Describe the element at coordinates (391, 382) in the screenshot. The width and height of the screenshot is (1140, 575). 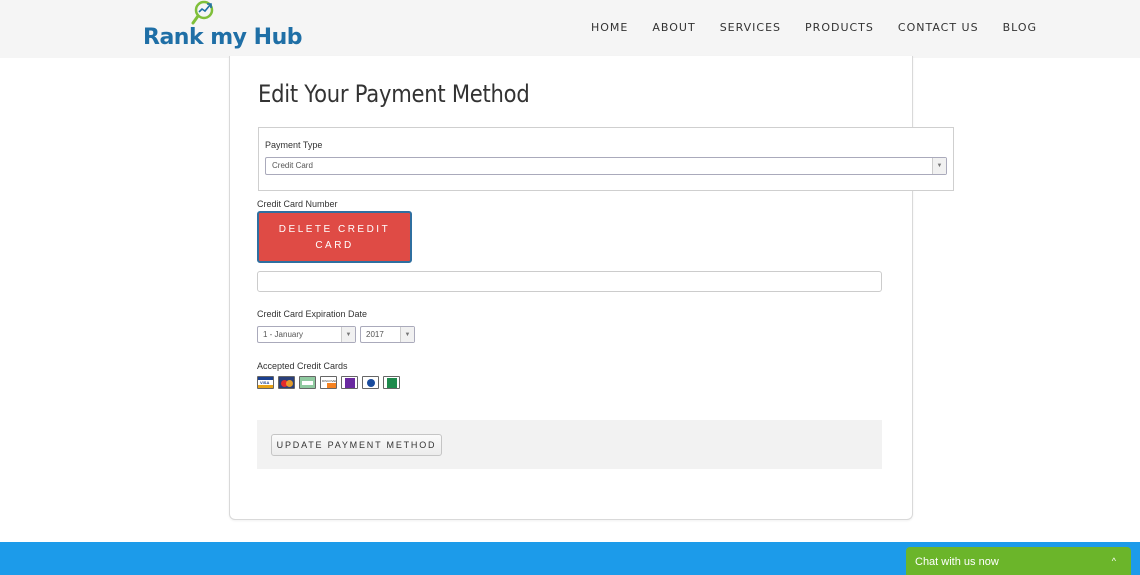
I see `jcb-card-icon` at that location.